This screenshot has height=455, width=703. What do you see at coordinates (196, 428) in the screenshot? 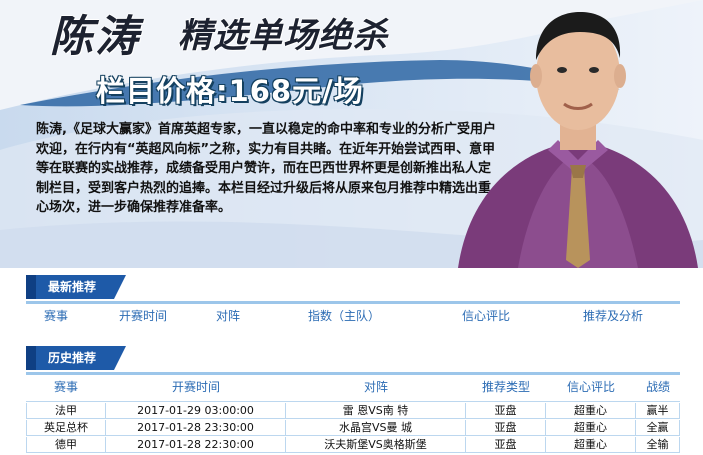
I see `time-cell: 2017-01-28 23:30:00` at bounding box center [196, 428].